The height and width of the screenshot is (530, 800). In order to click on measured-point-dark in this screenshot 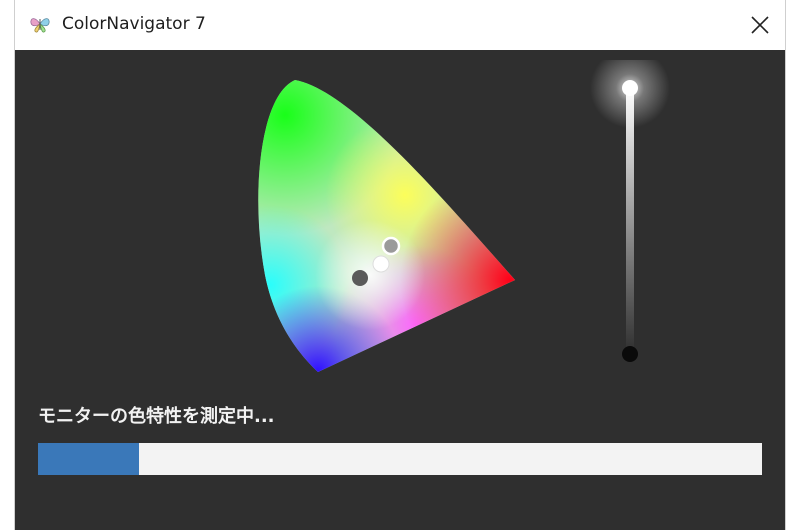, I will do `click(360, 278)`.